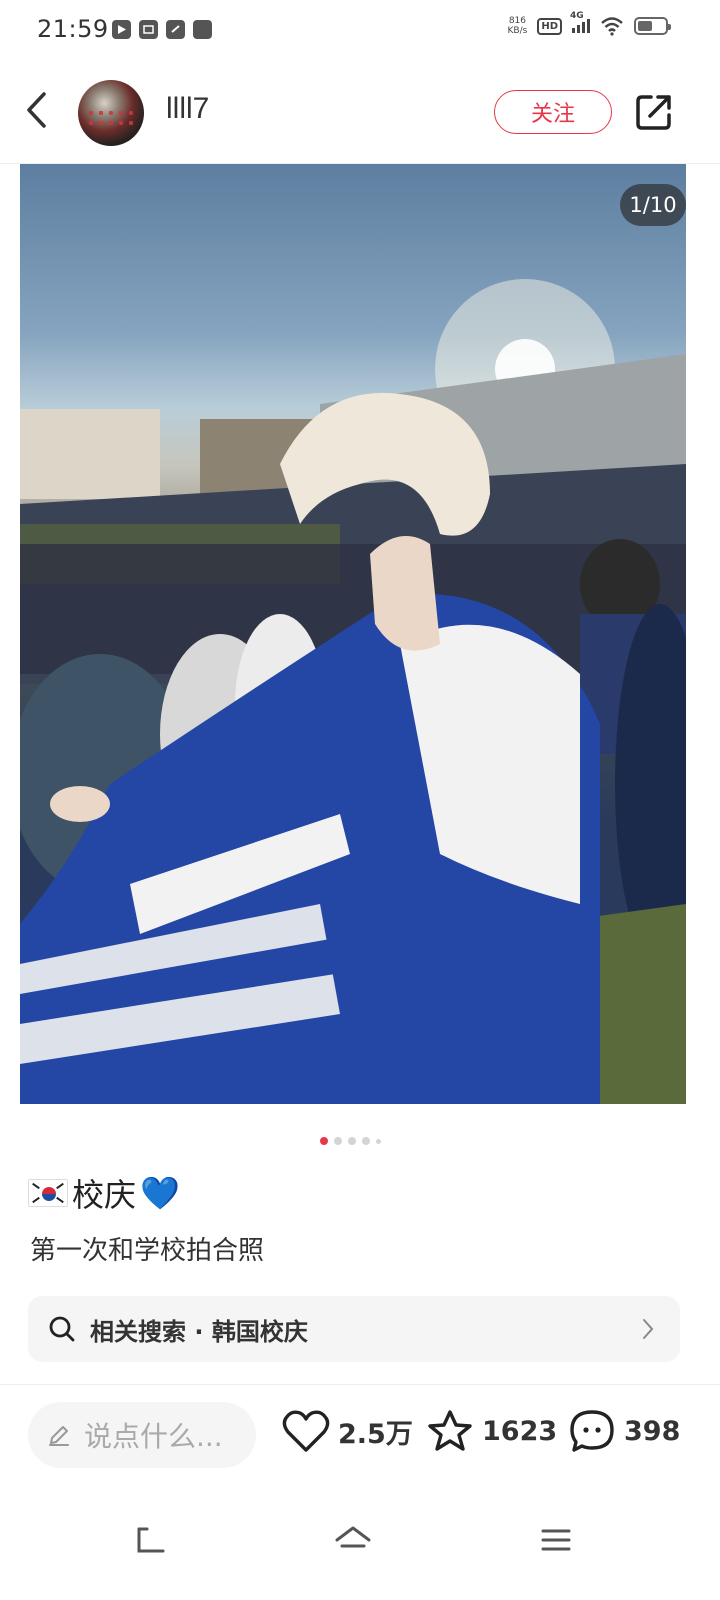  I want to click on favorite-button: 1623, so click(491, 1431).